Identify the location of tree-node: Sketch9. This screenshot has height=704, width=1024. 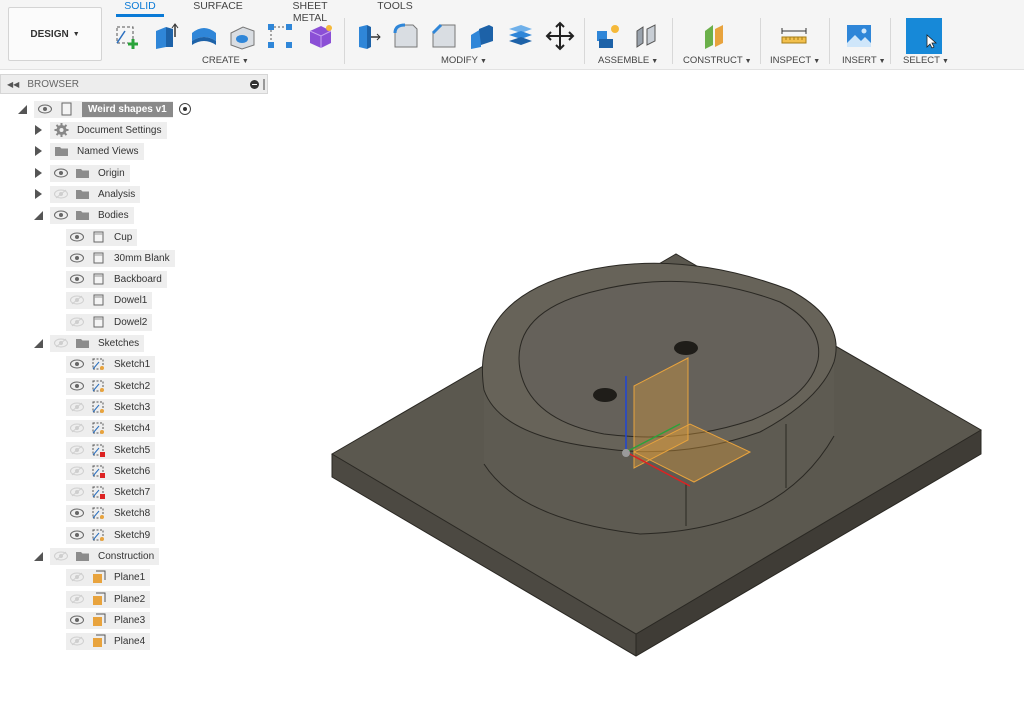
(111, 535).